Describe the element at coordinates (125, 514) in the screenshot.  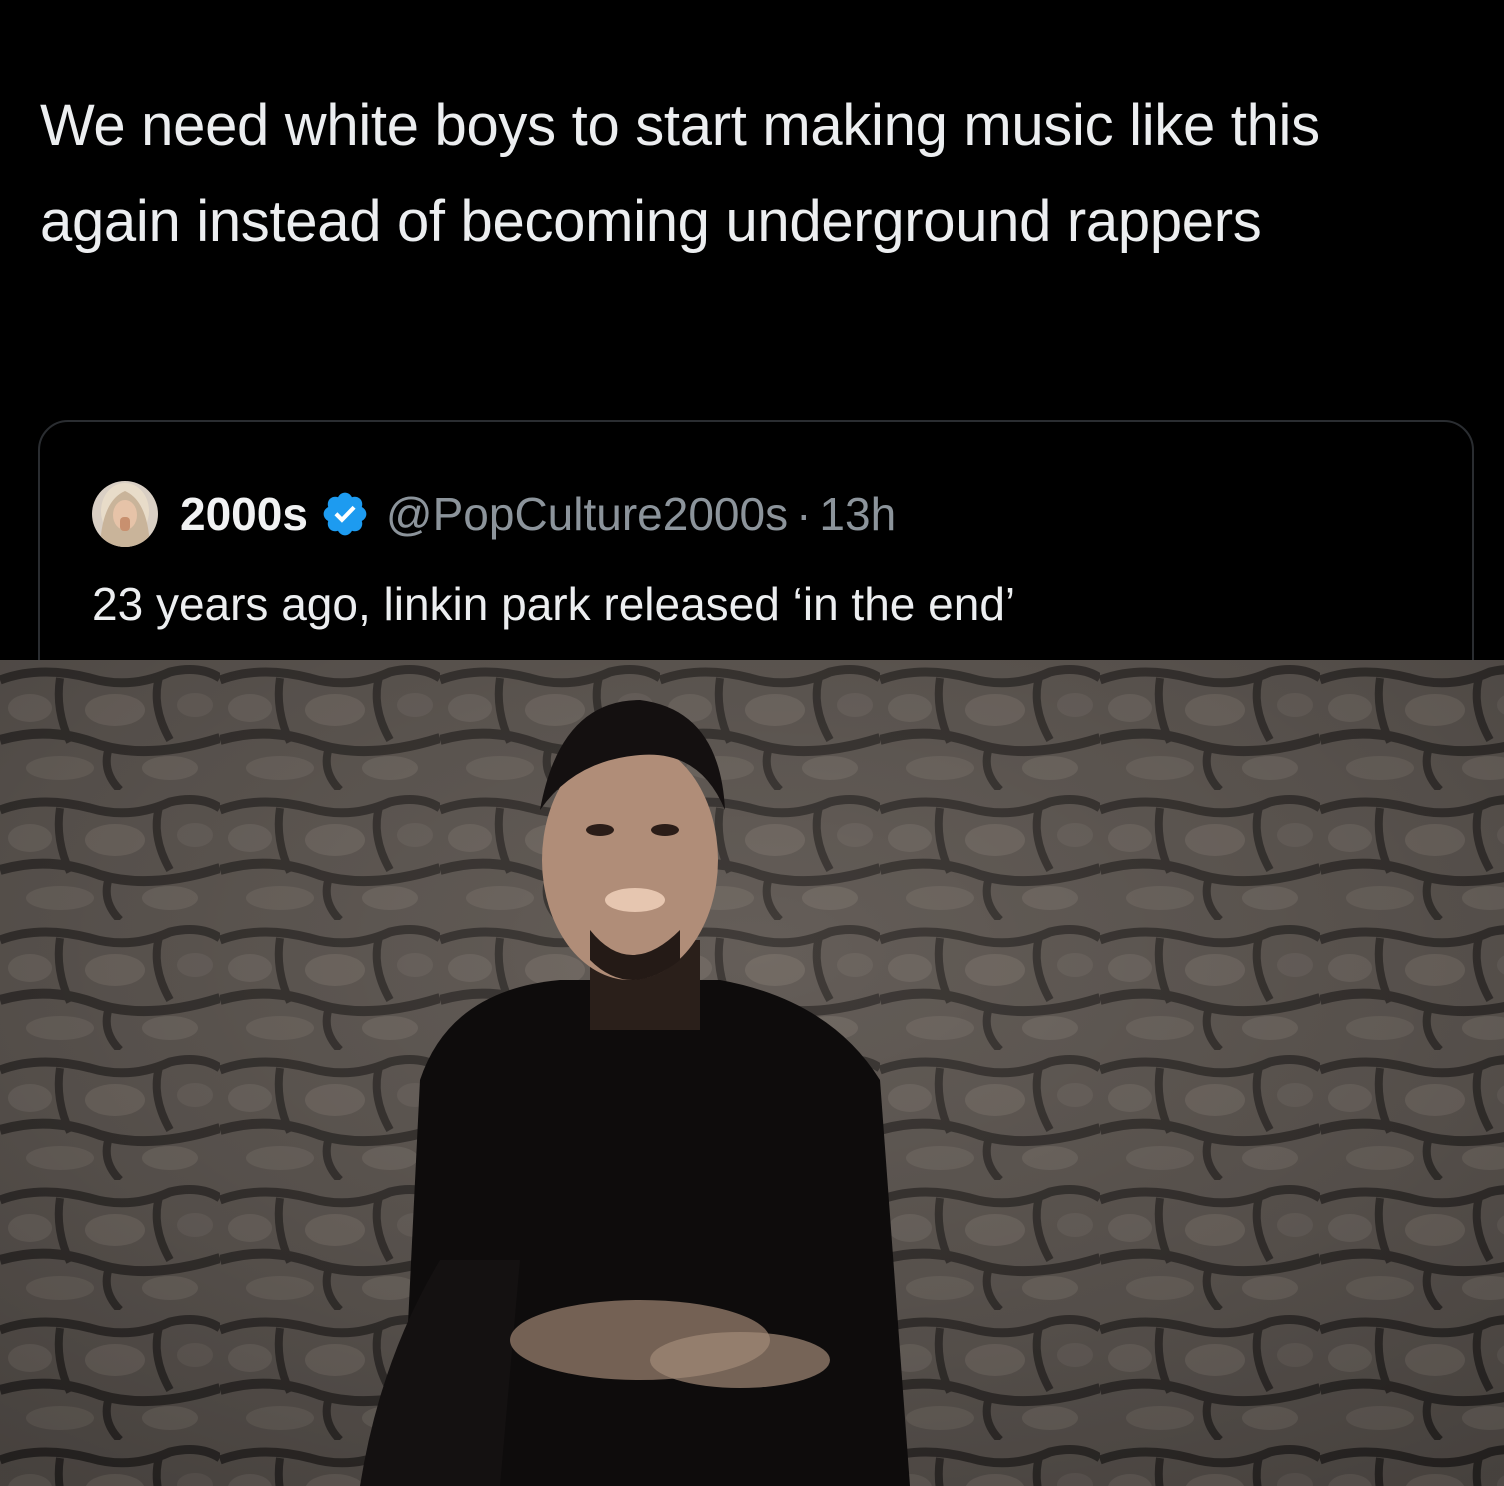
I see `user-avatar` at that location.